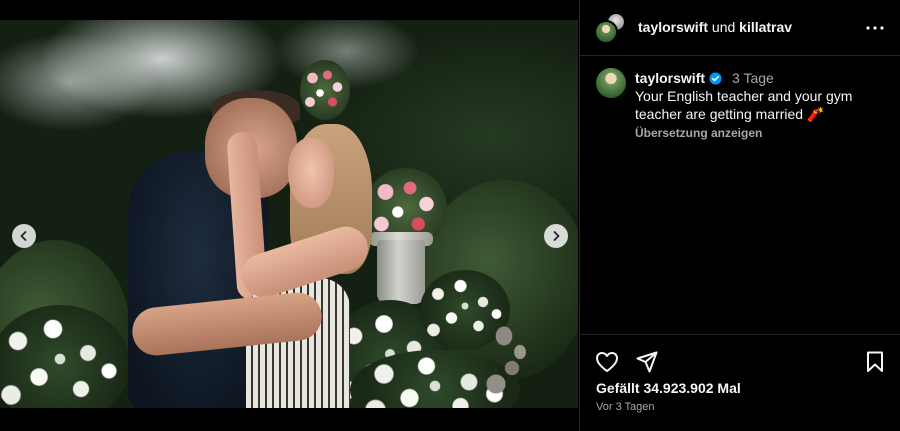 Image resolution: width=900 pixels, height=431 pixels. I want to click on next-slide-button, so click(556, 236).